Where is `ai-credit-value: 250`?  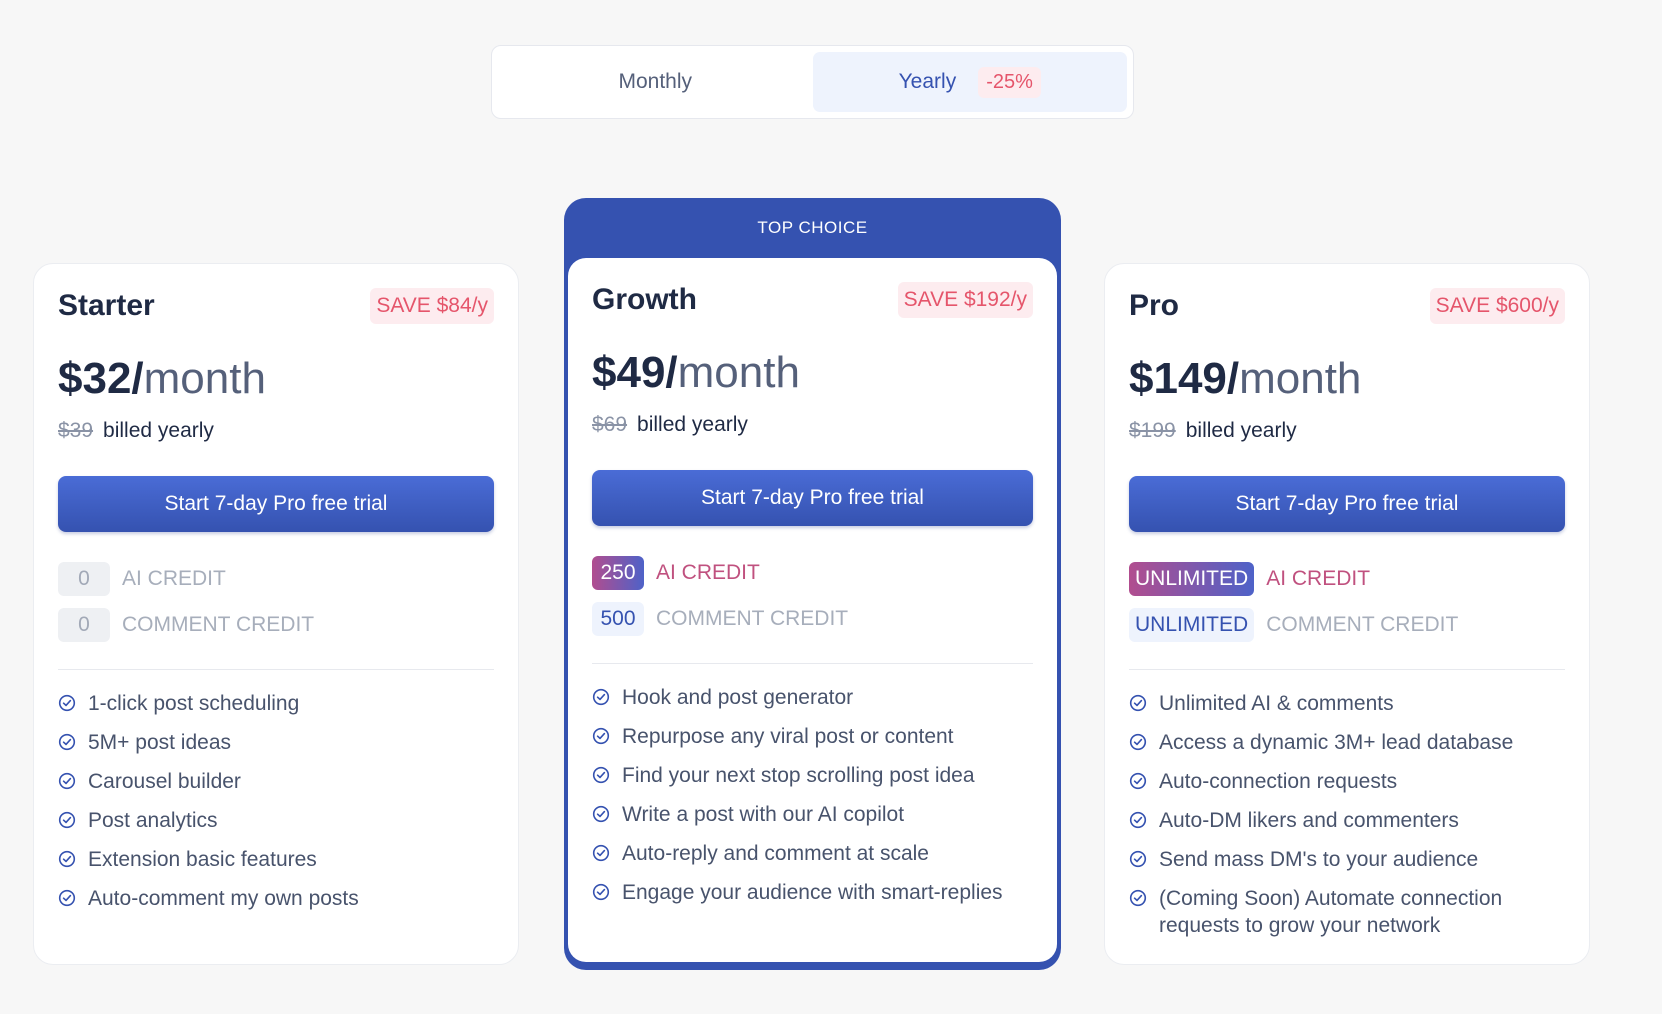
ai-credit-value: 250 is located at coordinates (618, 573).